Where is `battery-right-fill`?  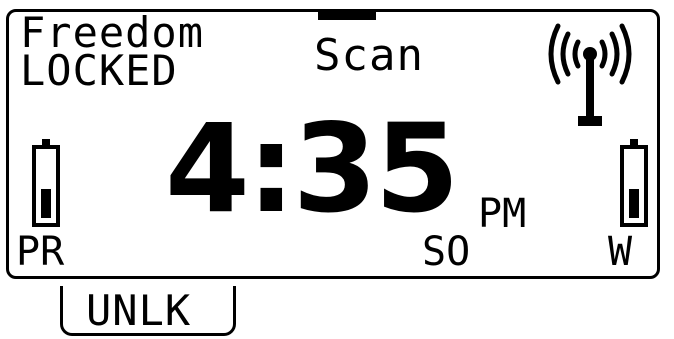 battery-right-fill is located at coordinates (634, 203).